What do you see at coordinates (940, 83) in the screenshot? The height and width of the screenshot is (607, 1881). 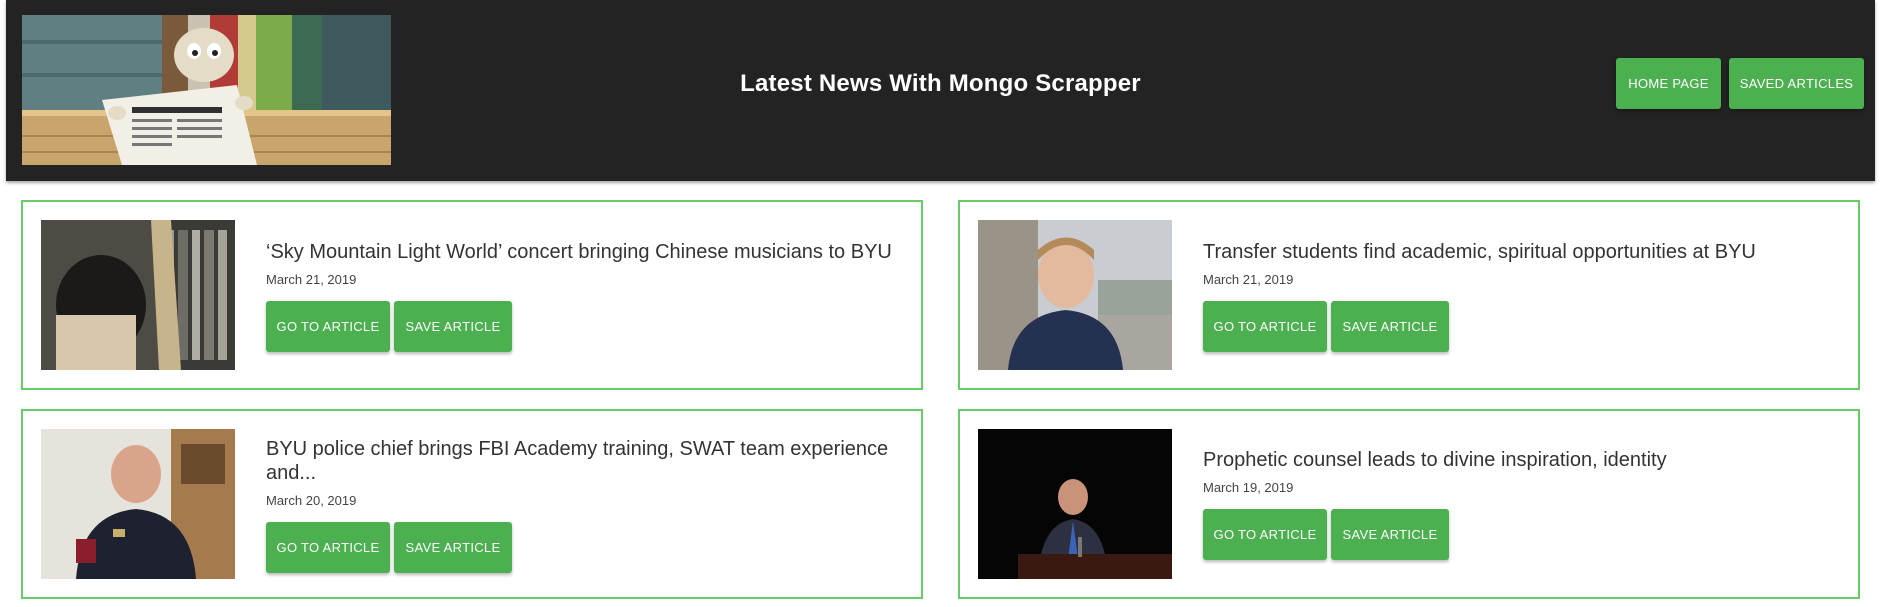 I see `page-title: Latest News With Mongo Scrapper` at bounding box center [940, 83].